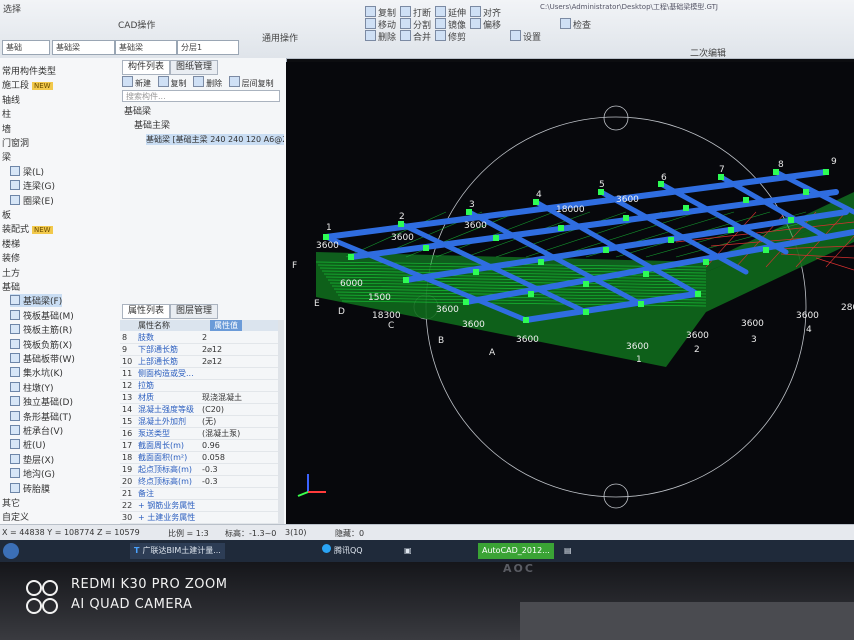 Image resolution: width=854 pixels, height=640 pixels. I want to click on tree-item: 自定义, so click(15, 516).